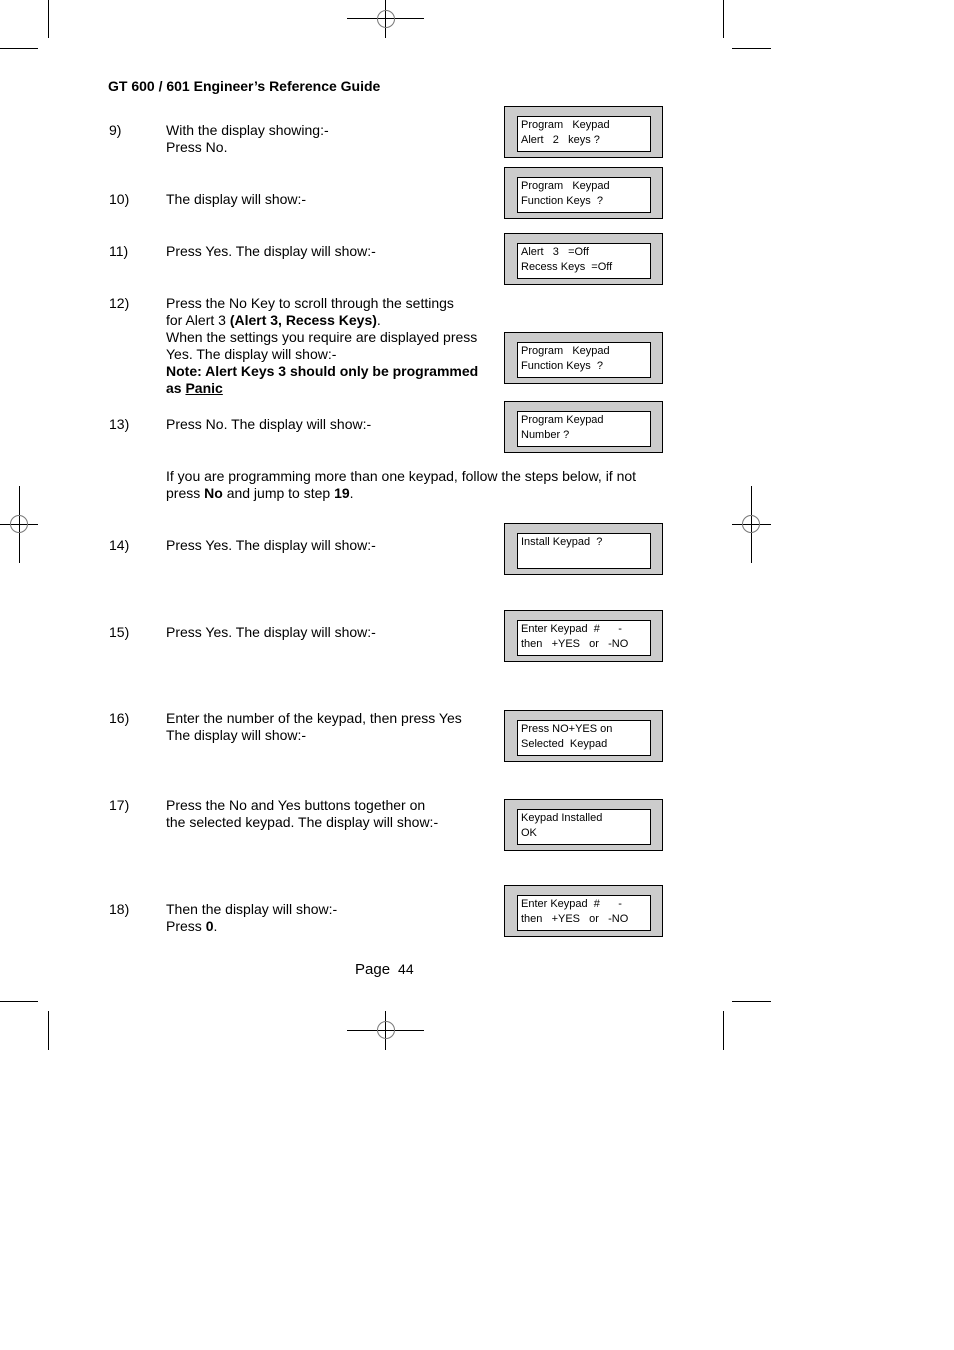  I want to click on lcd-display: Keypad Installed OK, so click(583, 825).